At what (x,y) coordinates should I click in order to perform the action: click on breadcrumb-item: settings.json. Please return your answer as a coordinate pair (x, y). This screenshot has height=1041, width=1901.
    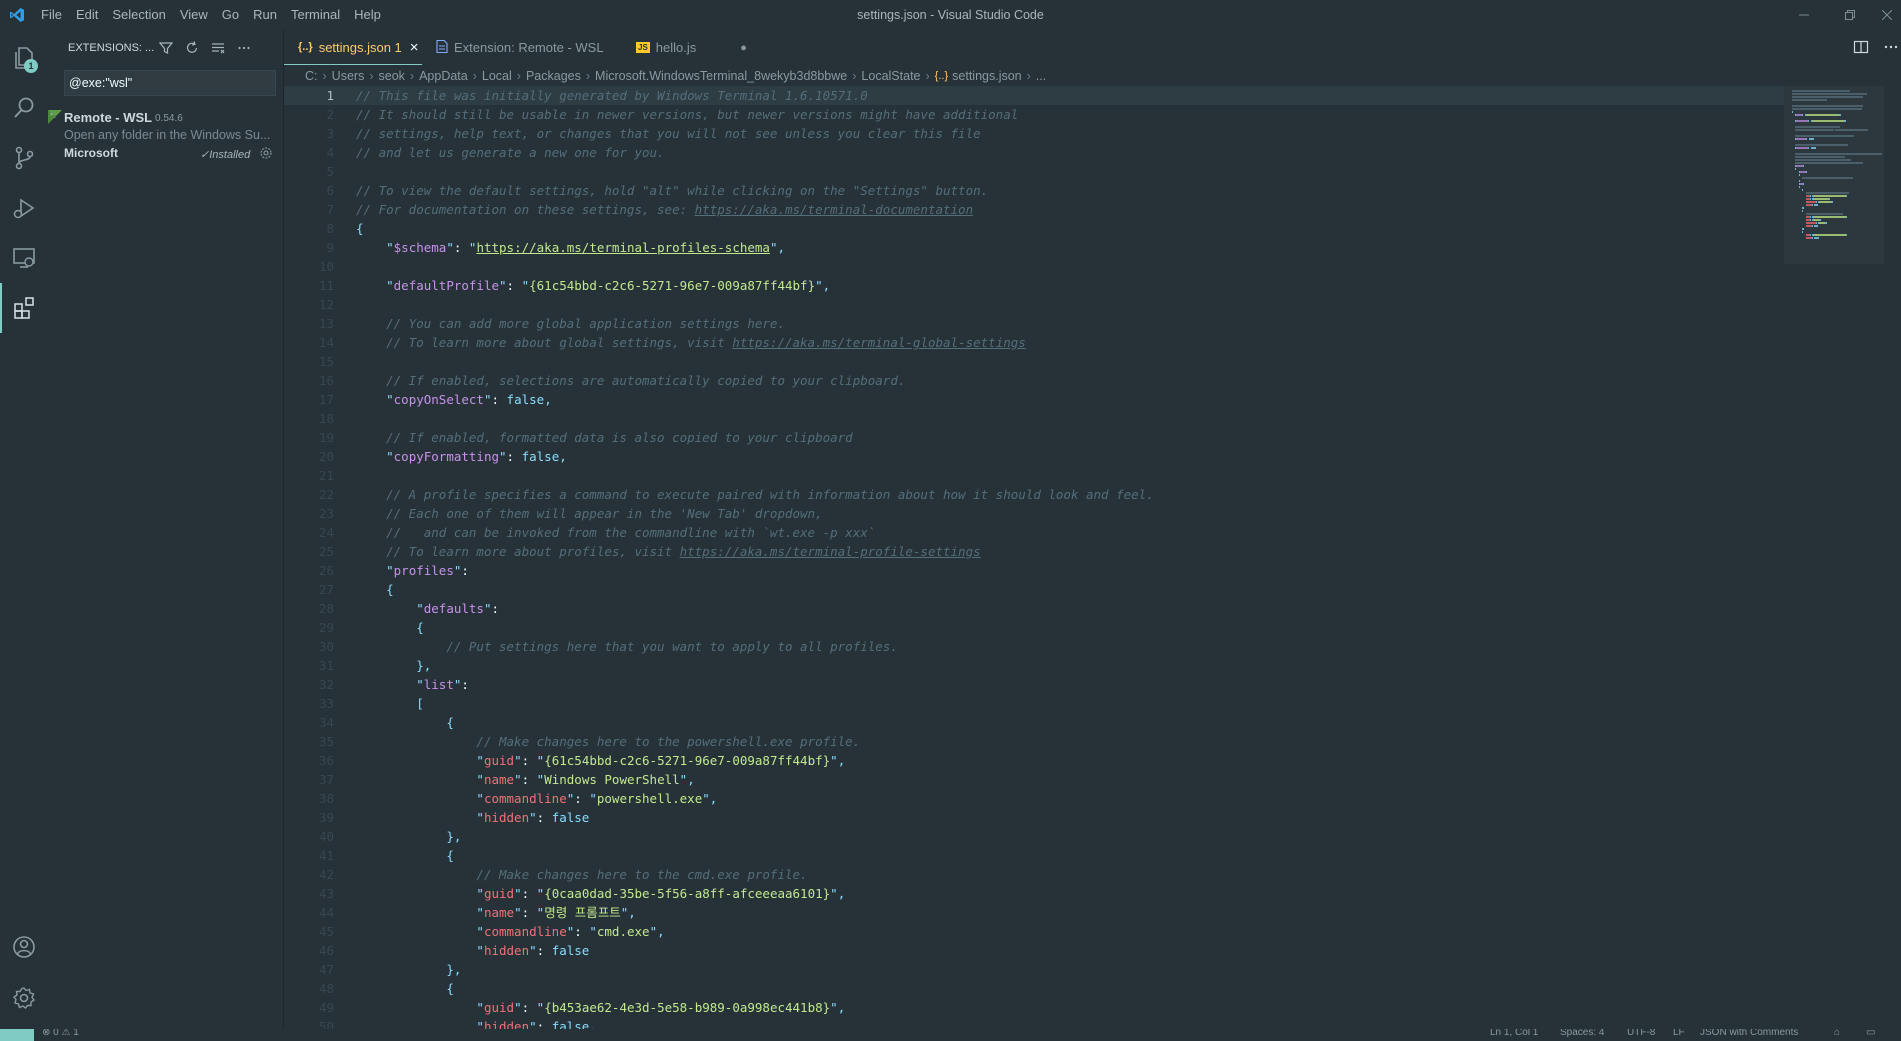
    Looking at the image, I should click on (986, 76).